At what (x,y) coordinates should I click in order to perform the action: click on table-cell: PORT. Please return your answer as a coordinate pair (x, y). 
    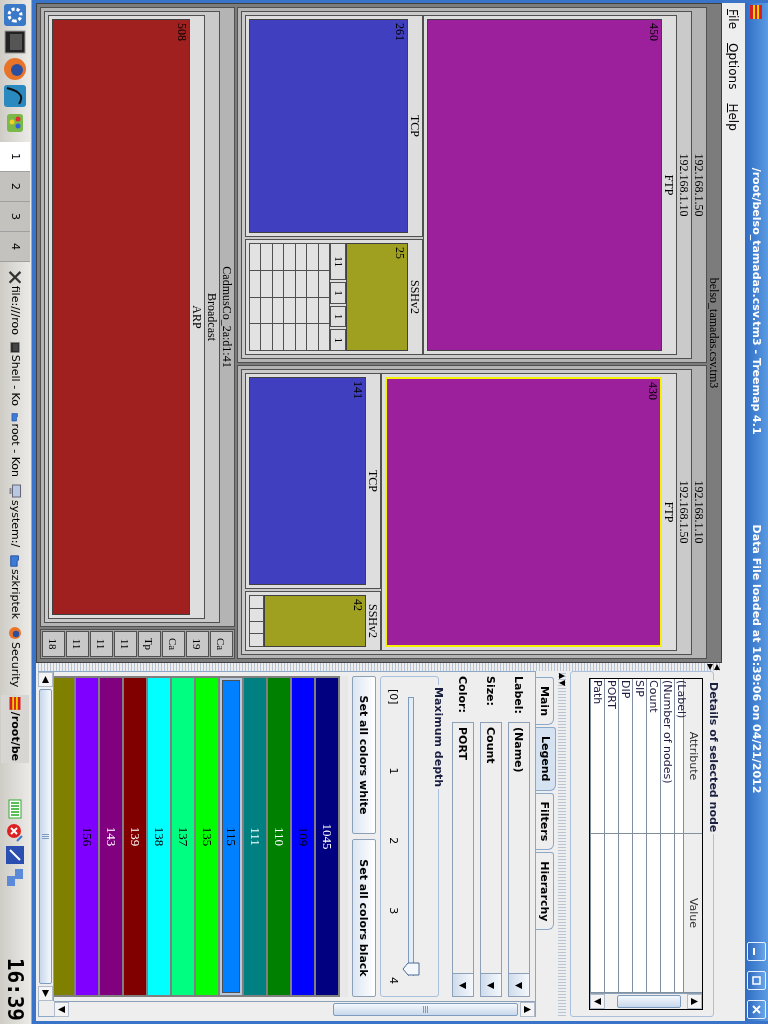
    Looking at the image, I should click on (611, 756).